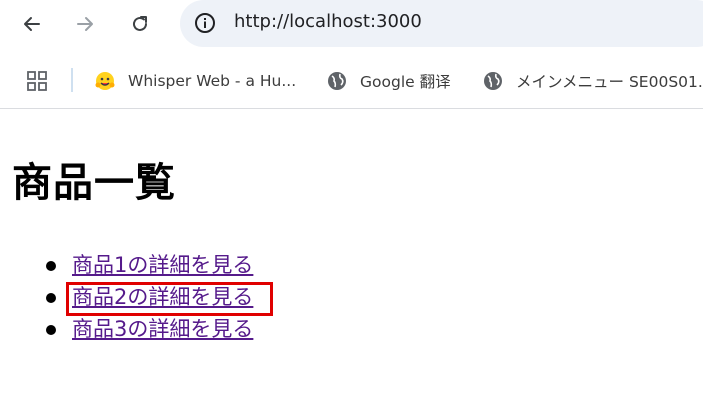  Describe the element at coordinates (162, 265) in the screenshot. I see `product-1-detail-link: 商品1の詳細を見る` at that location.